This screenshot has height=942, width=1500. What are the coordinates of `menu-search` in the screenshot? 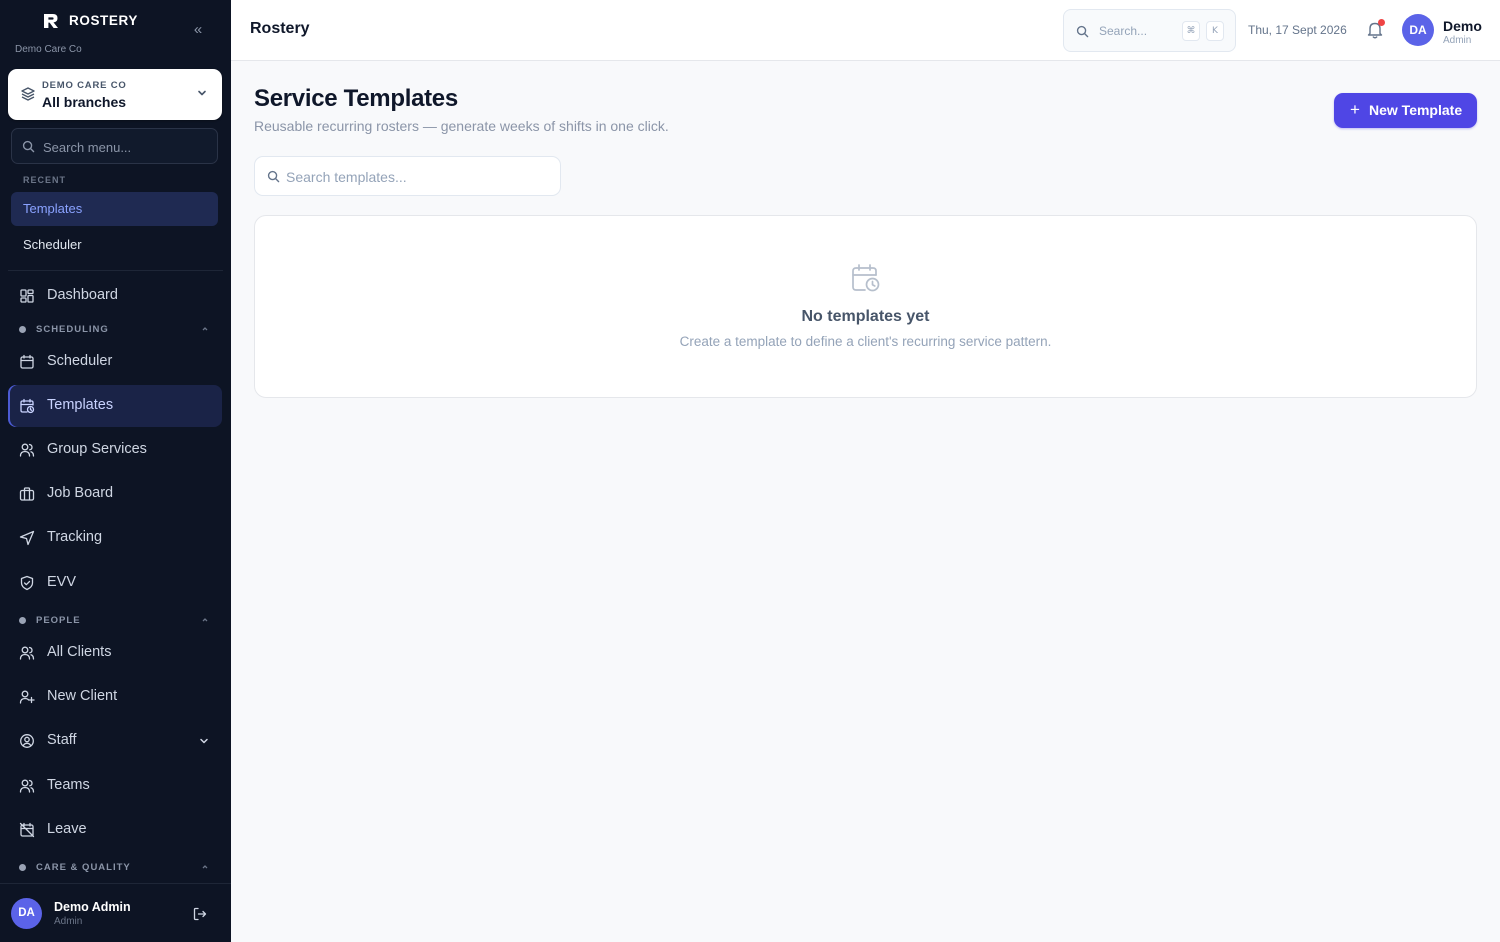 It's located at (114, 146).